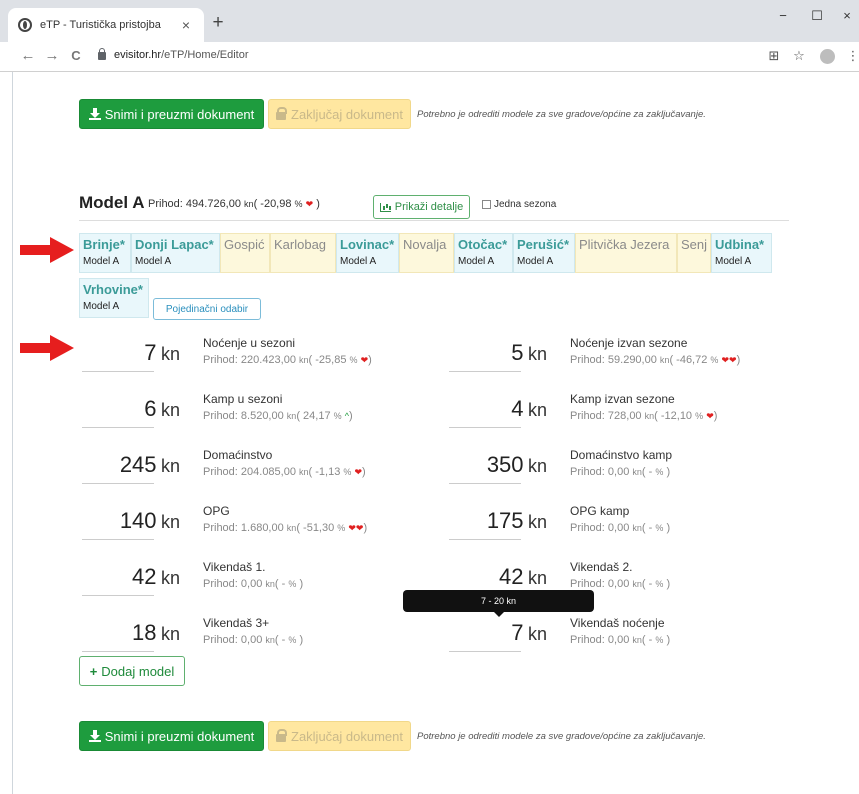  I want to click on item-name: Vikendaš 3+, so click(236, 623).